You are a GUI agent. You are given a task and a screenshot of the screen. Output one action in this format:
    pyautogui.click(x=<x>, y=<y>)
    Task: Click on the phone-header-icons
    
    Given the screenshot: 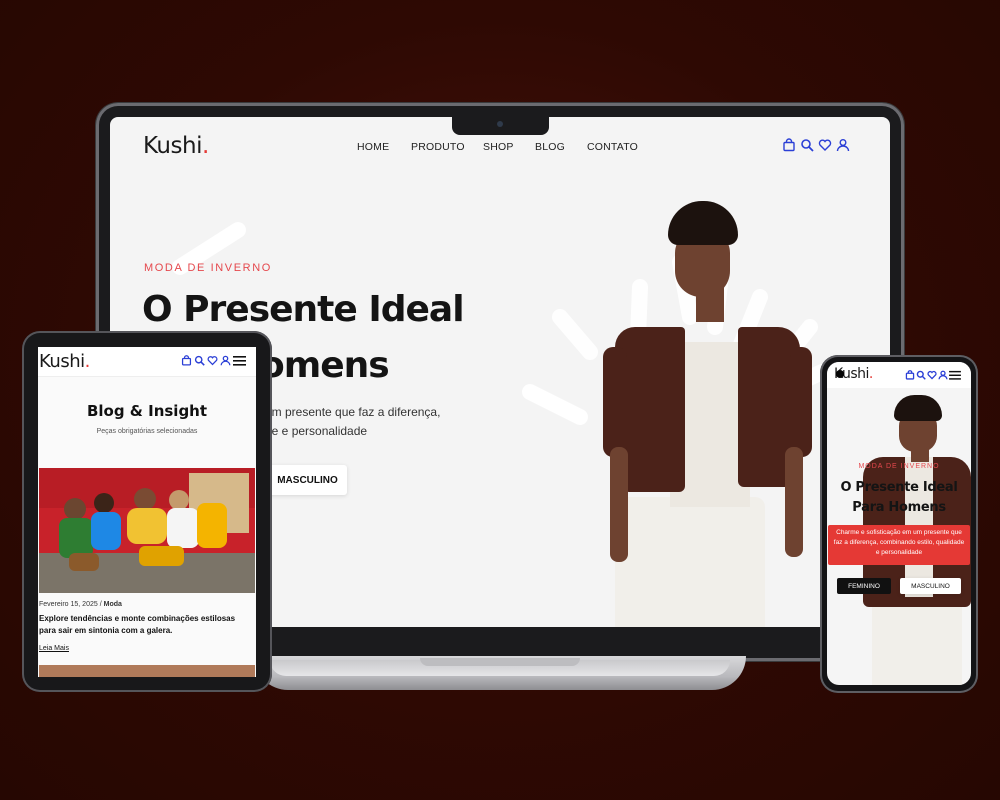 What is the action you would take?
    pyautogui.click(x=933, y=375)
    